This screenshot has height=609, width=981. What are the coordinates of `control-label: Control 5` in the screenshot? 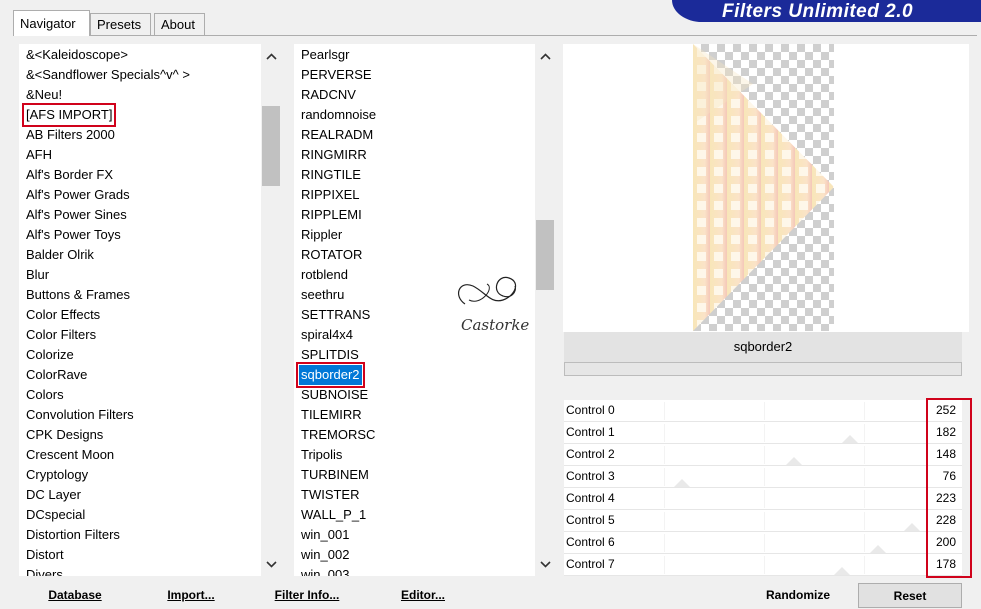 It's located at (590, 520).